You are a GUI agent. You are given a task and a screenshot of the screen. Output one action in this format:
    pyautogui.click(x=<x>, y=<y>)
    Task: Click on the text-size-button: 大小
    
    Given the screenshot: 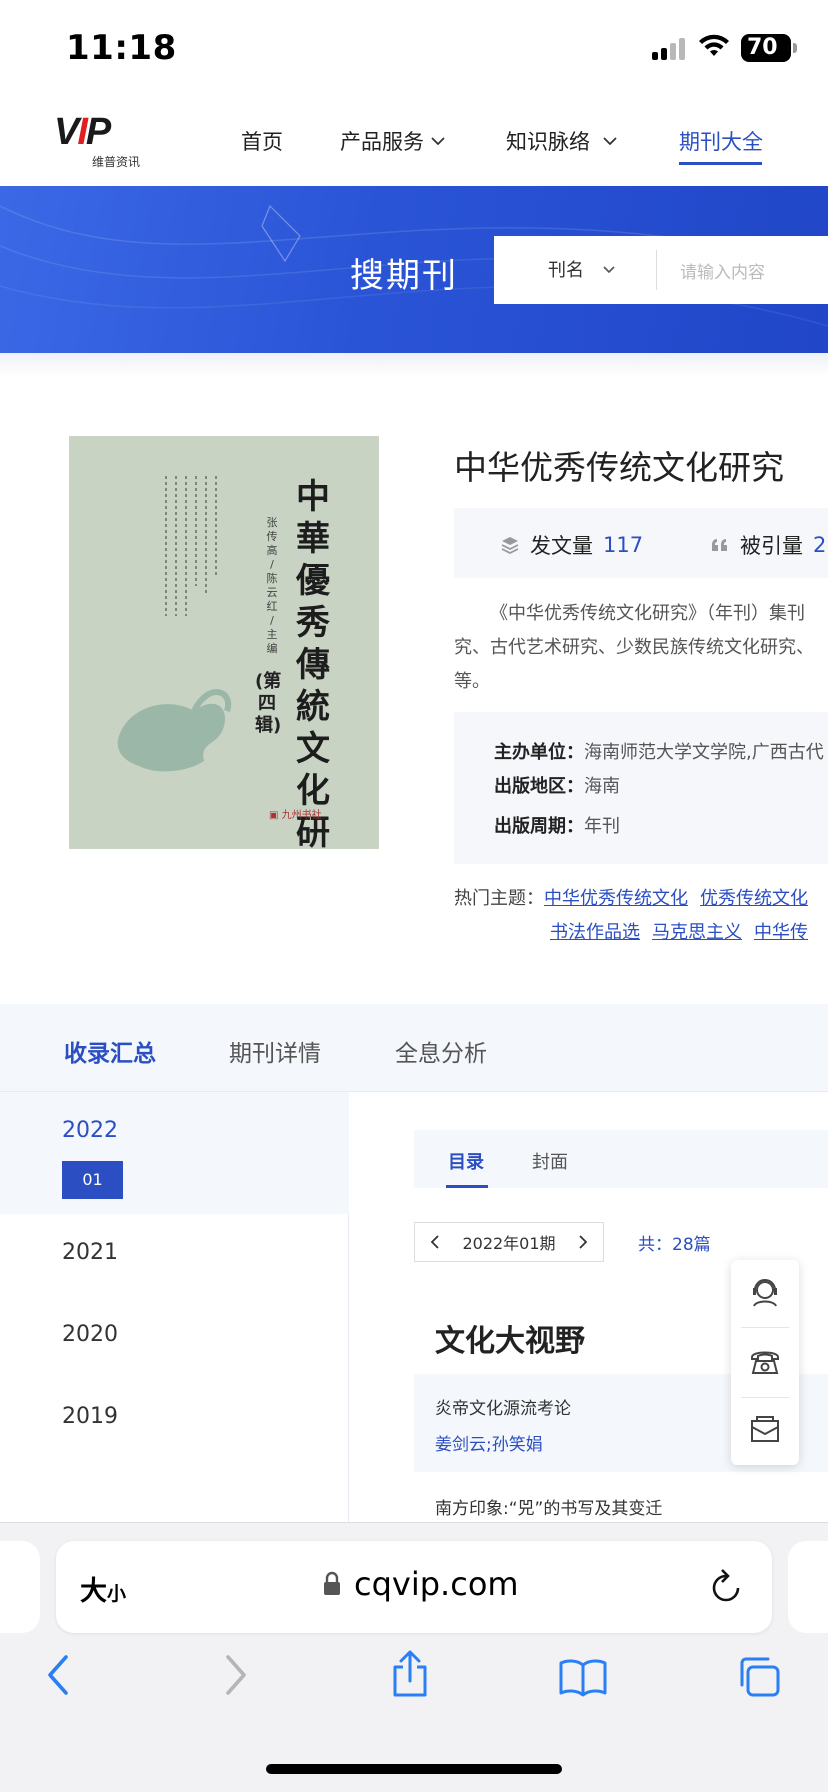 What is the action you would take?
    pyautogui.click(x=103, y=1588)
    